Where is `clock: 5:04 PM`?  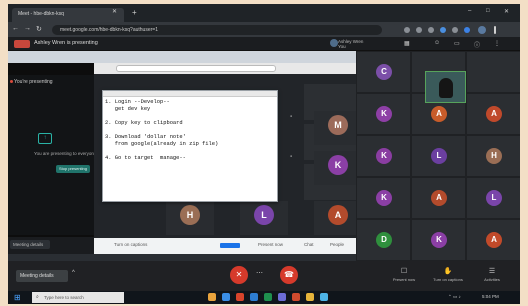
clock: 5:04 PM is located at coordinates (490, 296).